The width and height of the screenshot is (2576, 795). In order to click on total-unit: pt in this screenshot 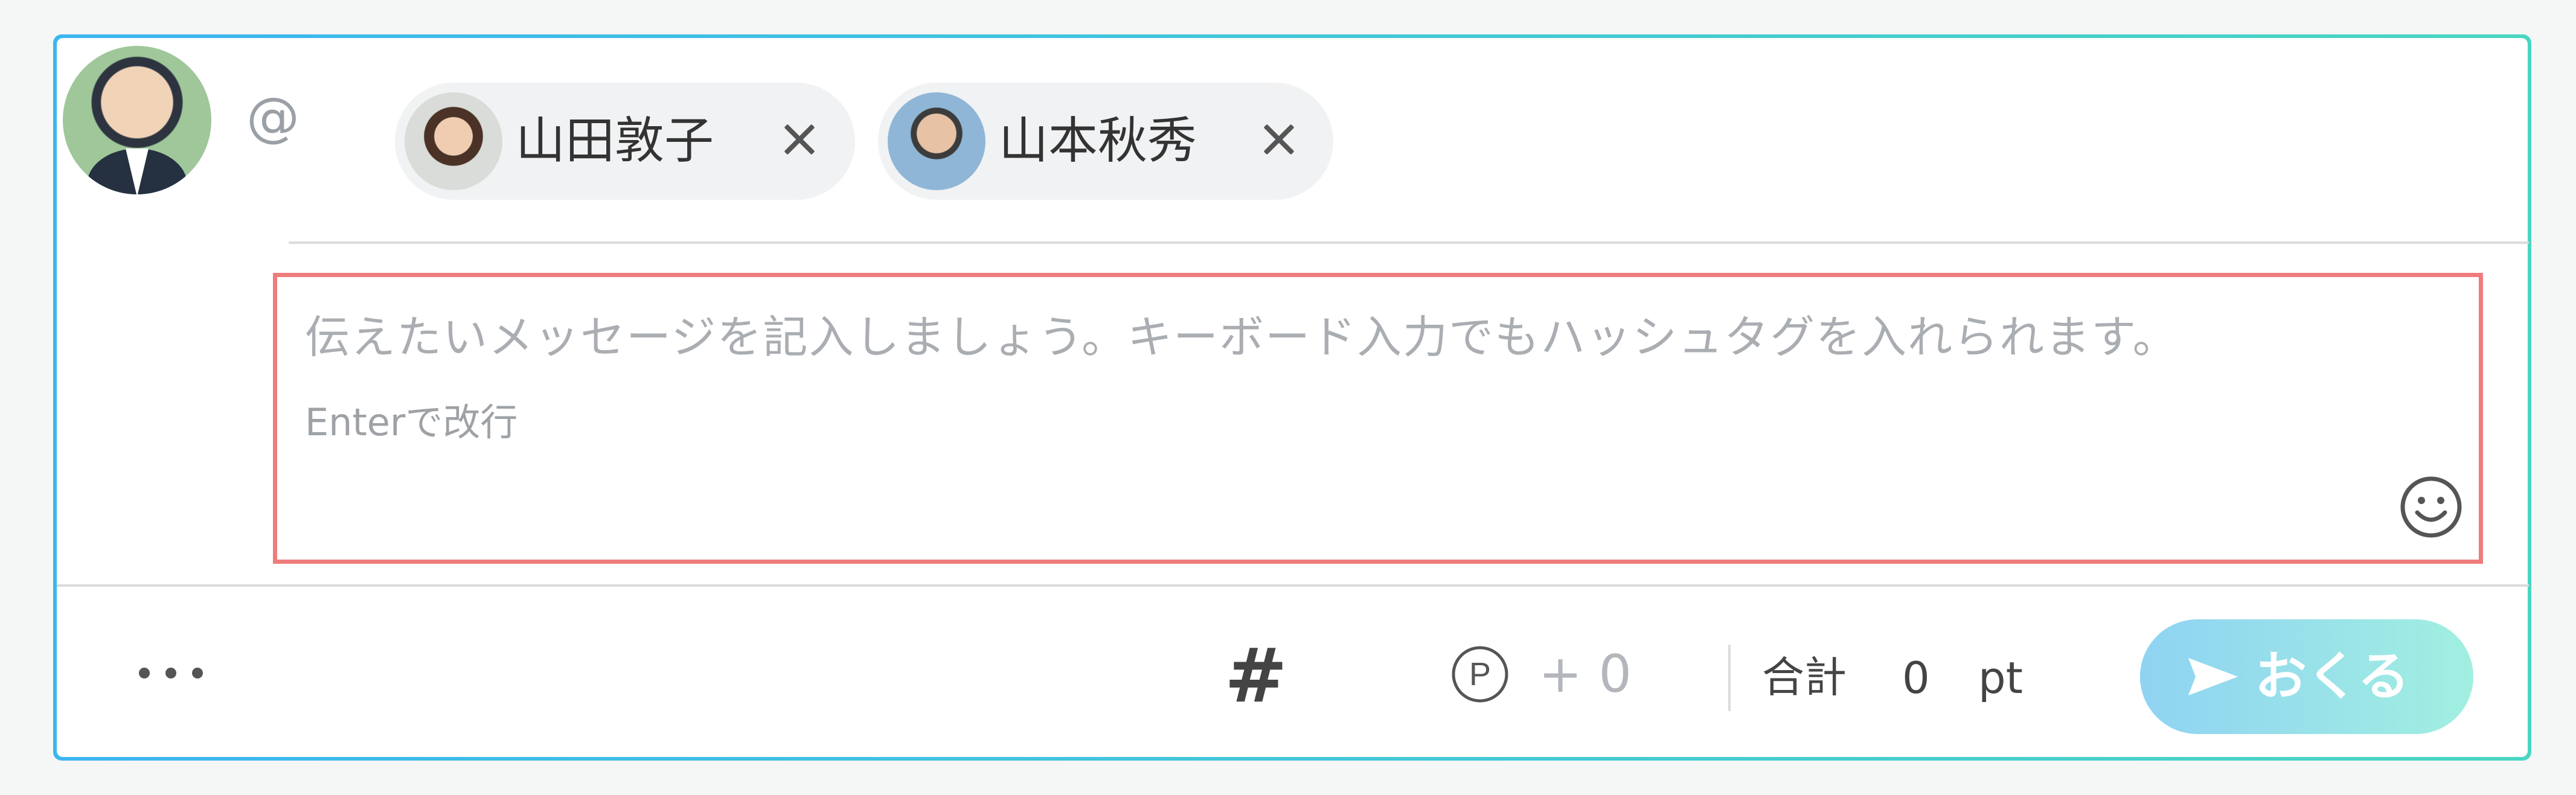, I will do `click(2000, 678)`.